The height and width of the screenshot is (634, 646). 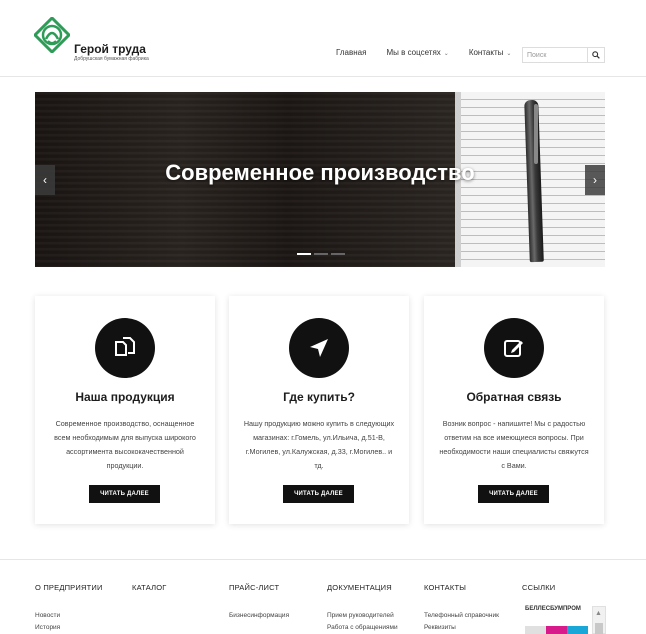 I want to click on logo-title: Герой труда, so click(x=110, y=49).